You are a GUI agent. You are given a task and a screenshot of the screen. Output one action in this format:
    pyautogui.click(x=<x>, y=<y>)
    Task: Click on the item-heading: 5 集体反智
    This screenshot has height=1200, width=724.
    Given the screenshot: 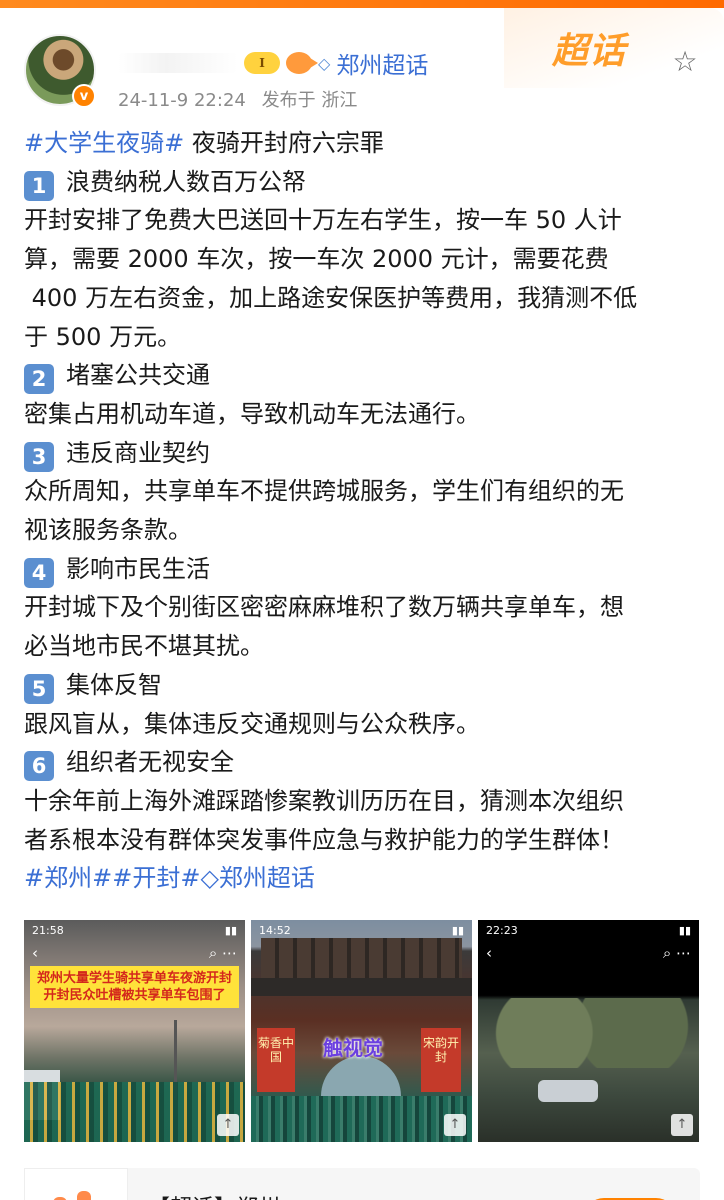 What is the action you would take?
    pyautogui.click(x=364, y=685)
    